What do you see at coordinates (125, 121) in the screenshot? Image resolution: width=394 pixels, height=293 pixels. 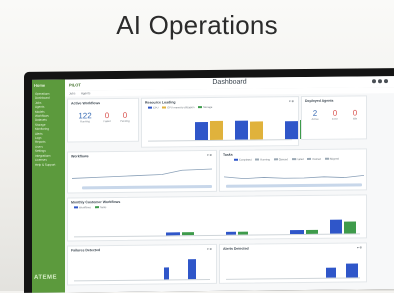 I see `kpi-label: Pending` at bounding box center [125, 121].